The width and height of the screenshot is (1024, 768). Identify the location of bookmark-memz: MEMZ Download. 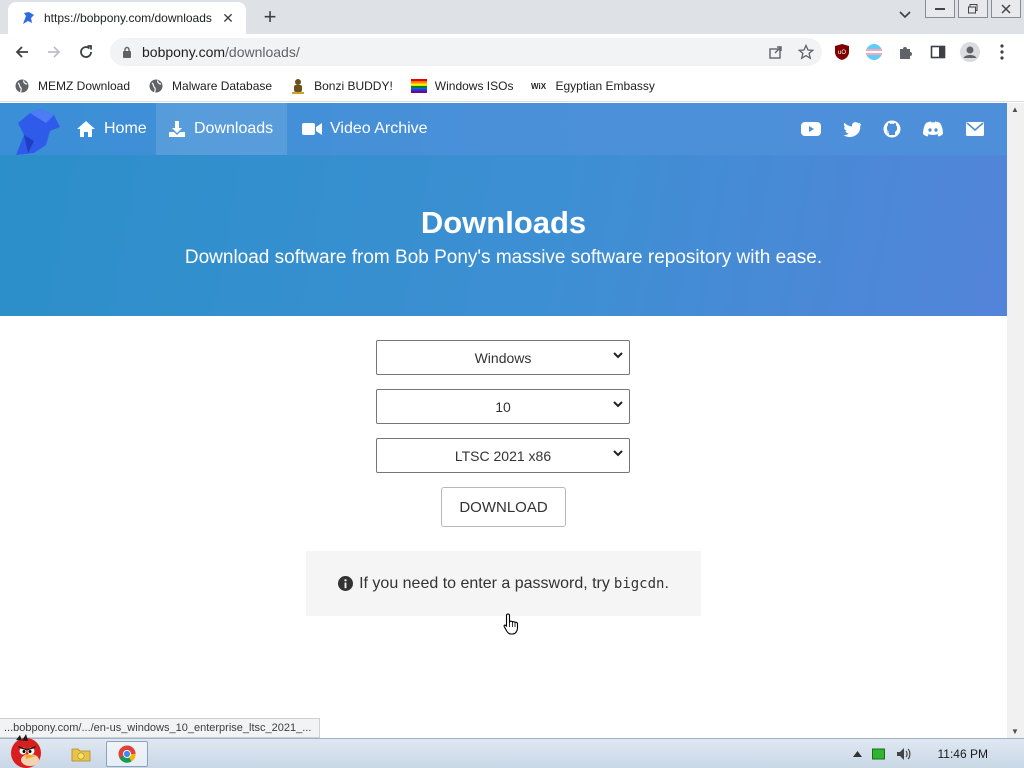
(72, 86).